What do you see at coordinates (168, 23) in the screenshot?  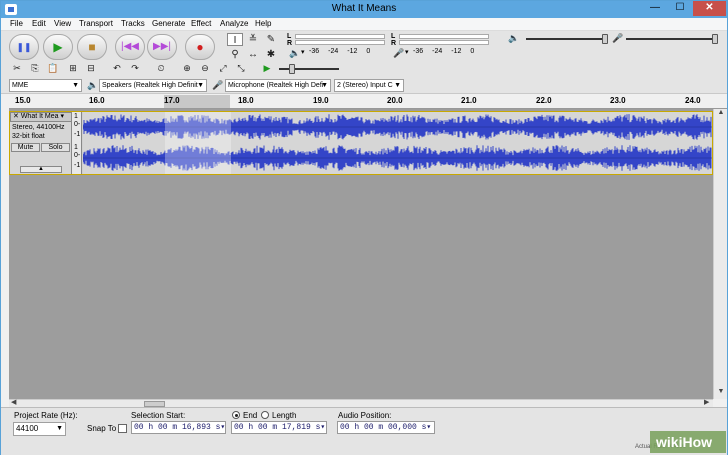 I see `menu-generate: Generate` at bounding box center [168, 23].